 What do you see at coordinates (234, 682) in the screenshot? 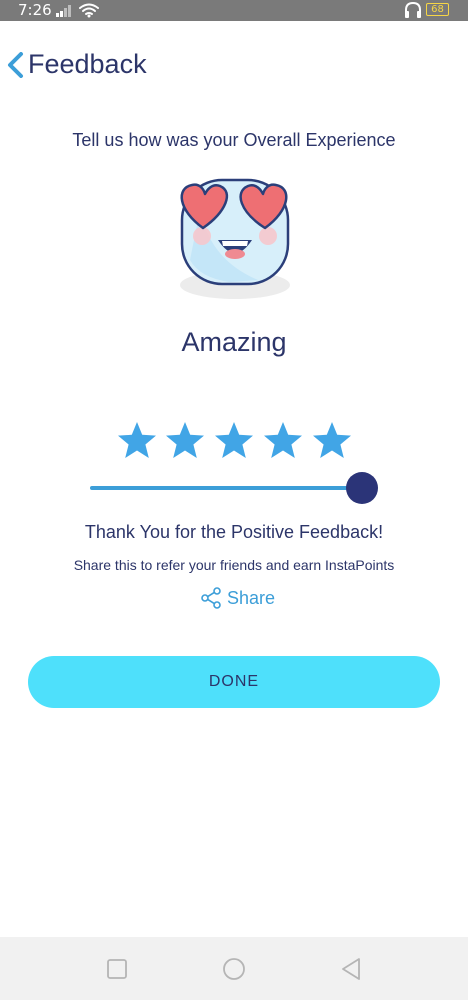
I see `done-button: DONE` at bounding box center [234, 682].